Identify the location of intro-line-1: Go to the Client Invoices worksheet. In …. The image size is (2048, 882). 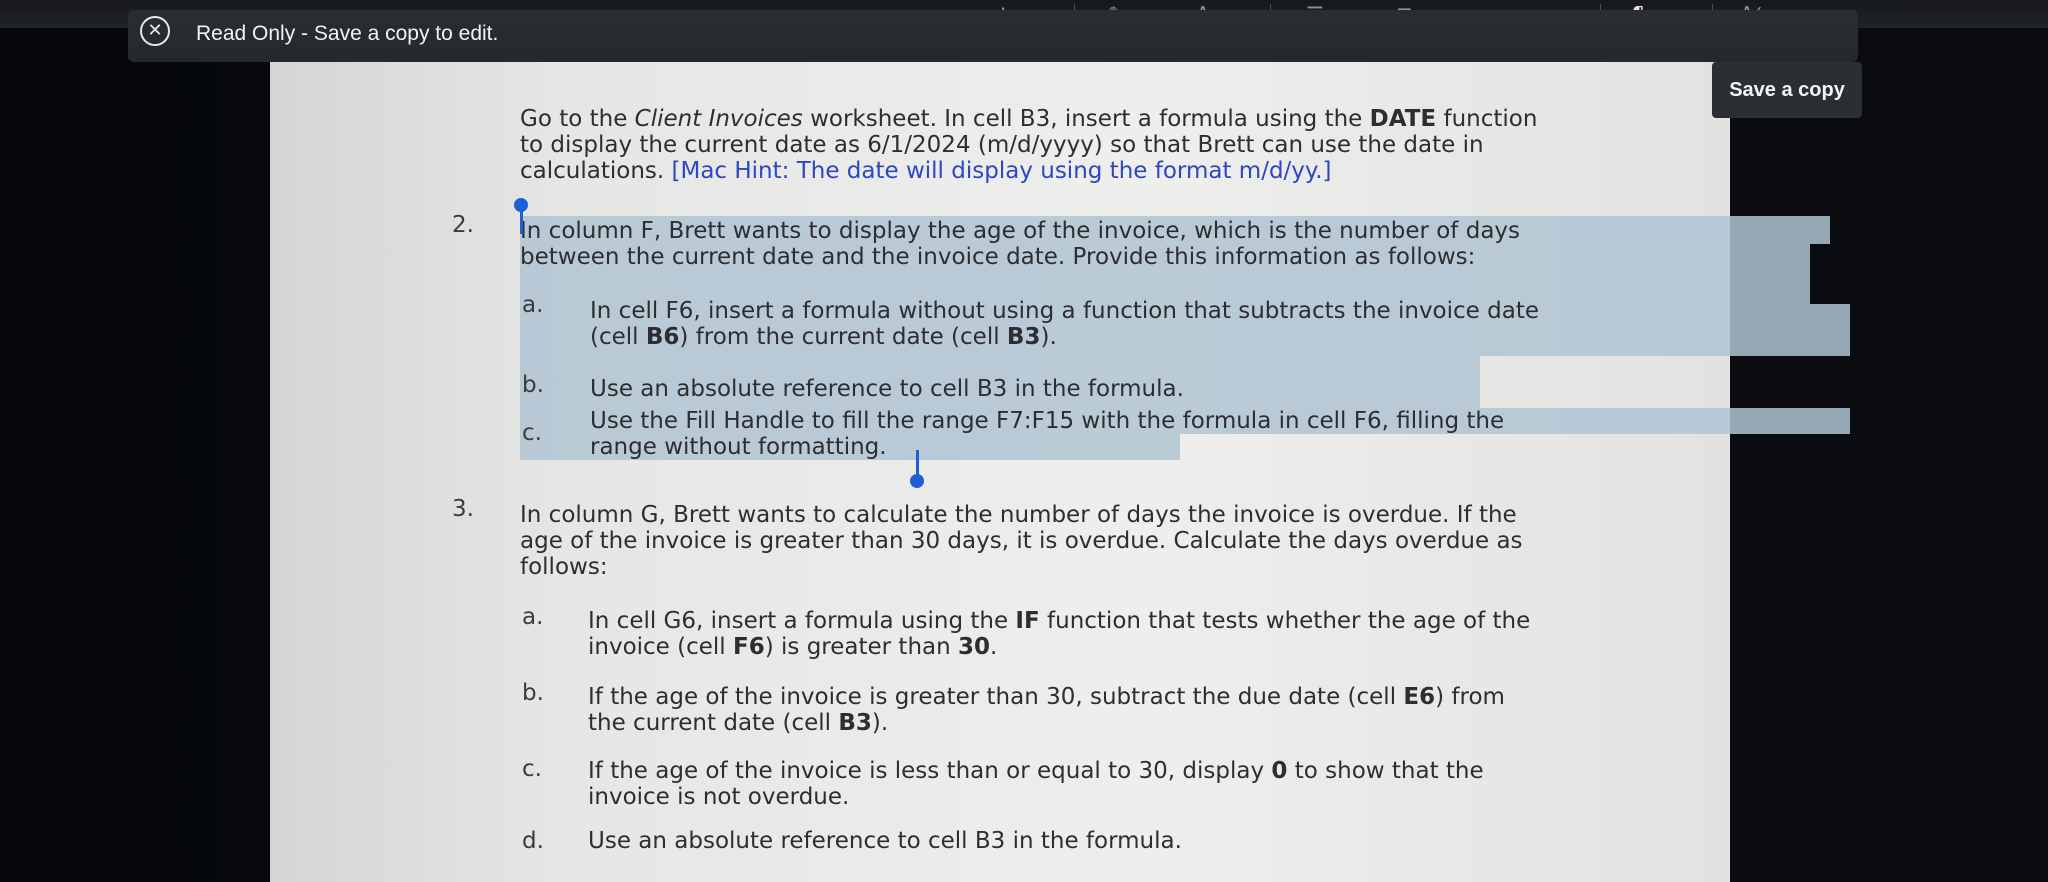
(1029, 119).